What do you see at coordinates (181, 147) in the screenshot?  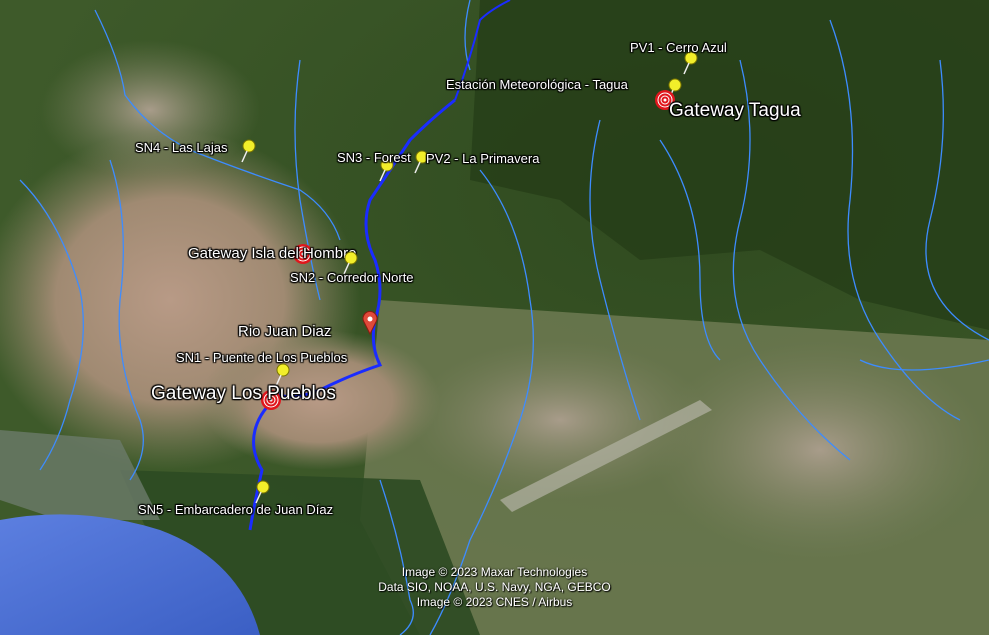 I see `sn4-label: SN4 - Las Lajas` at bounding box center [181, 147].